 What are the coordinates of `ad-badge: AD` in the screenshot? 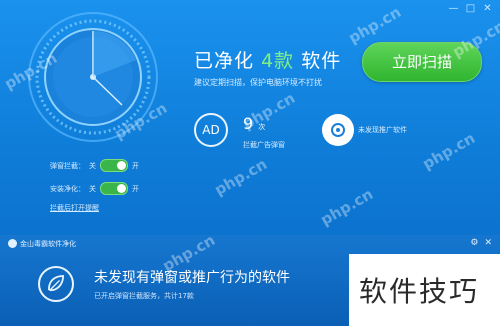 It's located at (211, 130).